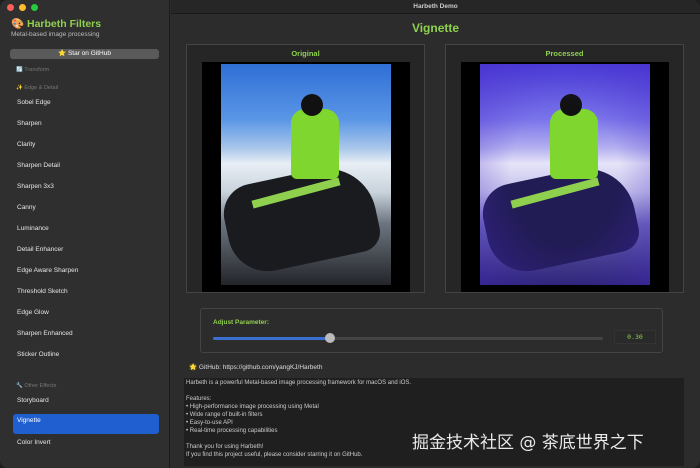  What do you see at coordinates (564, 53) in the screenshot?
I see `processed-label: Processed` at bounding box center [564, 53].